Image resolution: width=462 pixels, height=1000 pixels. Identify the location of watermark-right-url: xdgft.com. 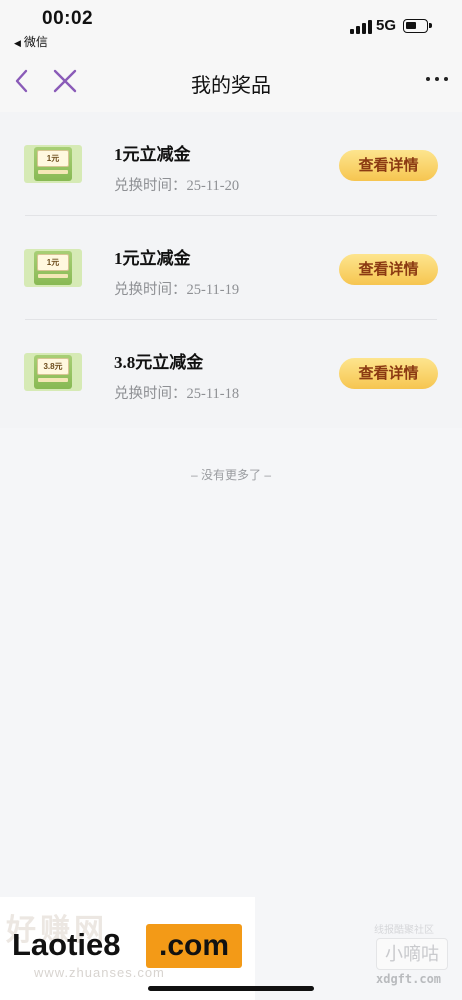
(409, 979).